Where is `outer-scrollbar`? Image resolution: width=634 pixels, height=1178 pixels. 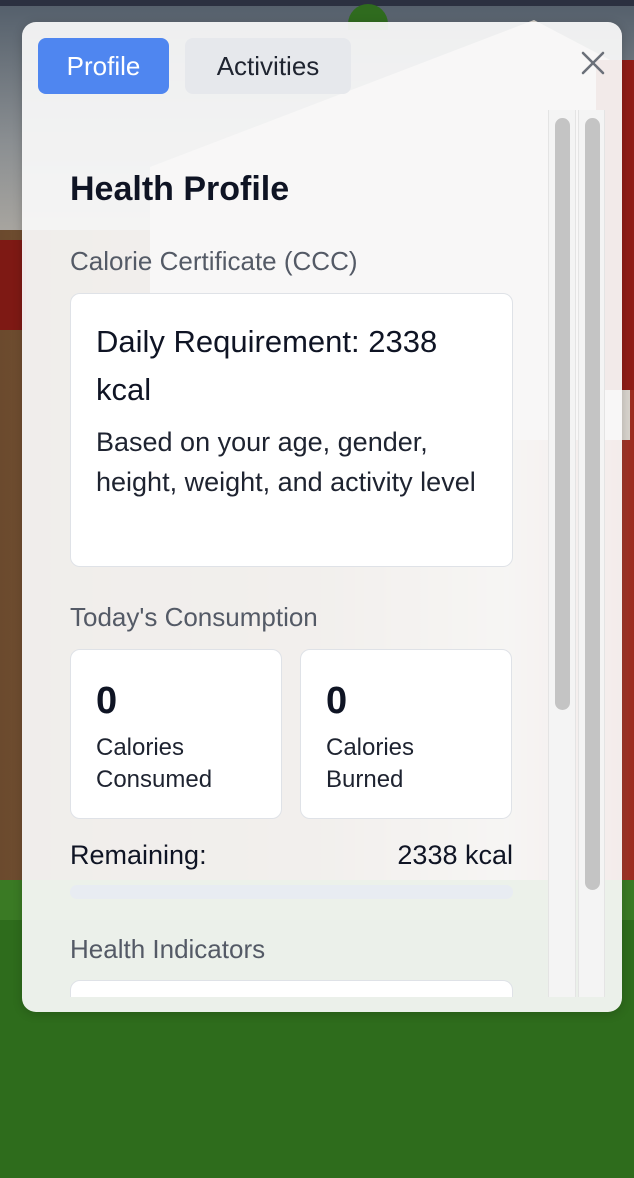 outer-scrollbar is located at coordinates (591, 553).